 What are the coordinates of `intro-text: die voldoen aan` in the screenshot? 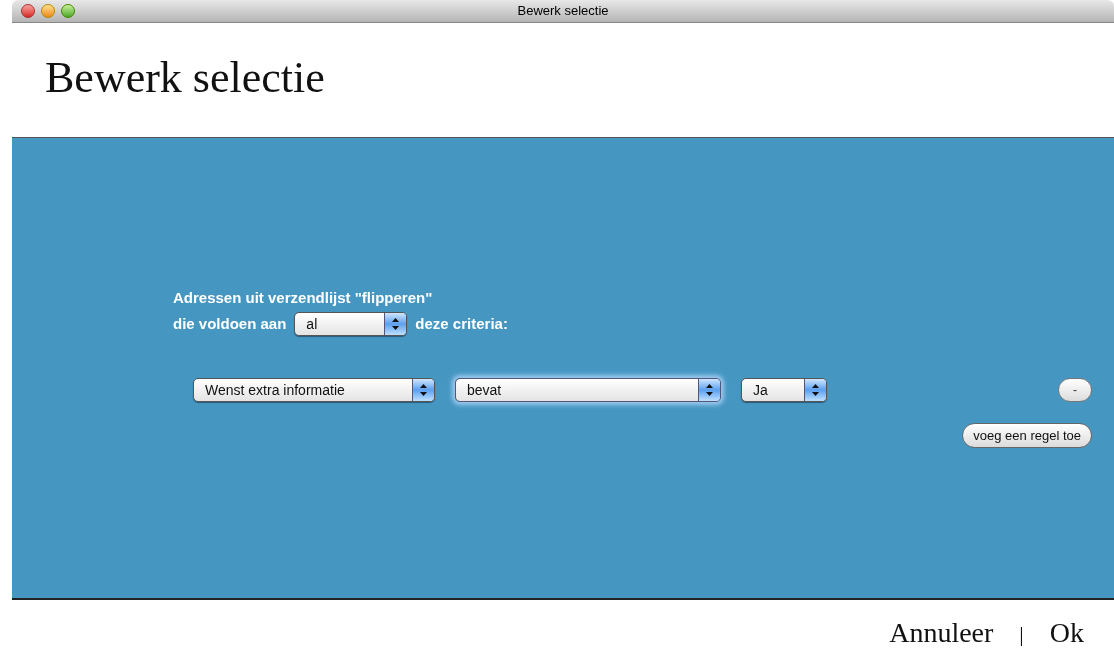 It's located at (230, 323).